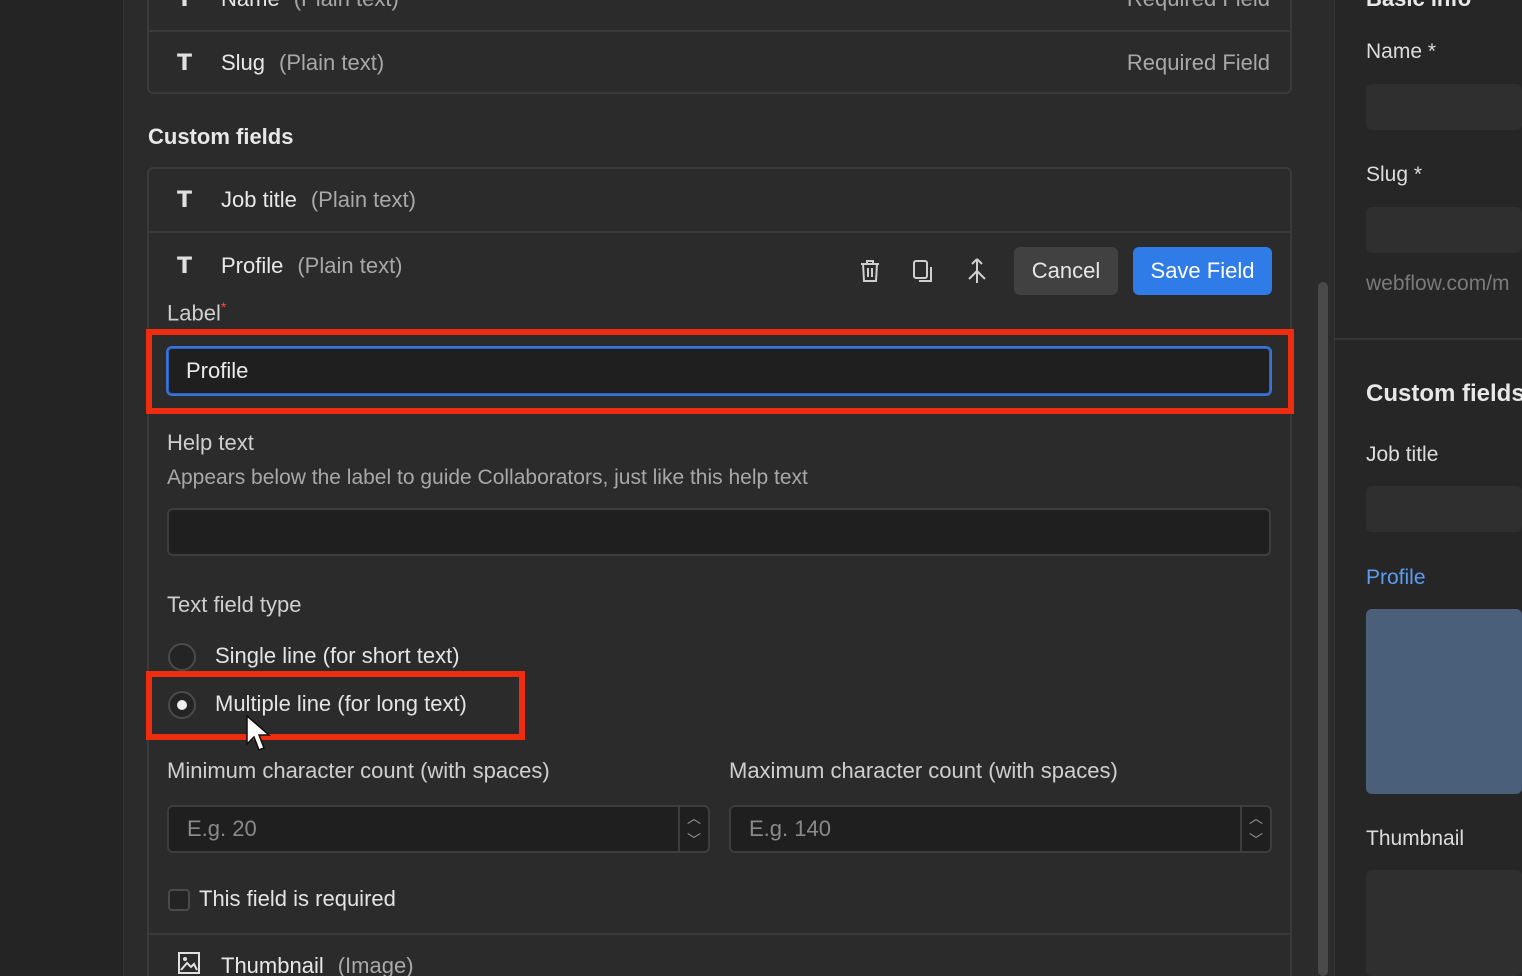  What do you see at coordinates (719, 15) in the screenshot?
I see `field-row-name: T Name (Plain text) Required Field` at bounding box center [719, 15].